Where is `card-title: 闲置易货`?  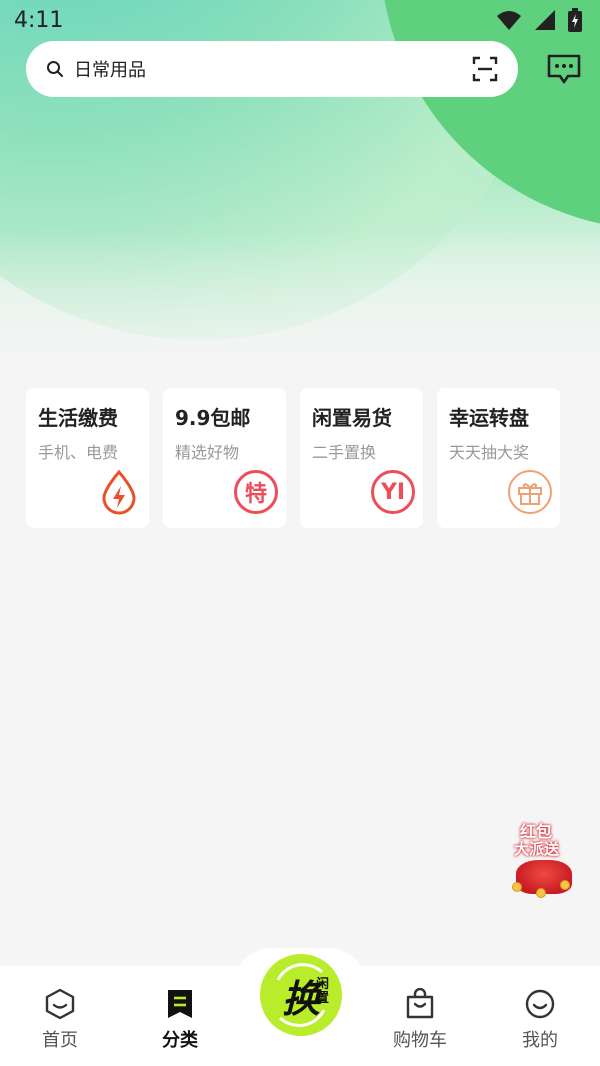 card-title: 闲置易货 is located at coordinates (352, 418).